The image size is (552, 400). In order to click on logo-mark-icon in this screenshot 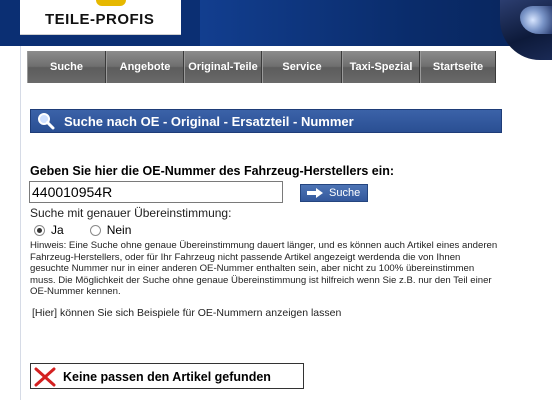, I will do `click(111, 3)`.